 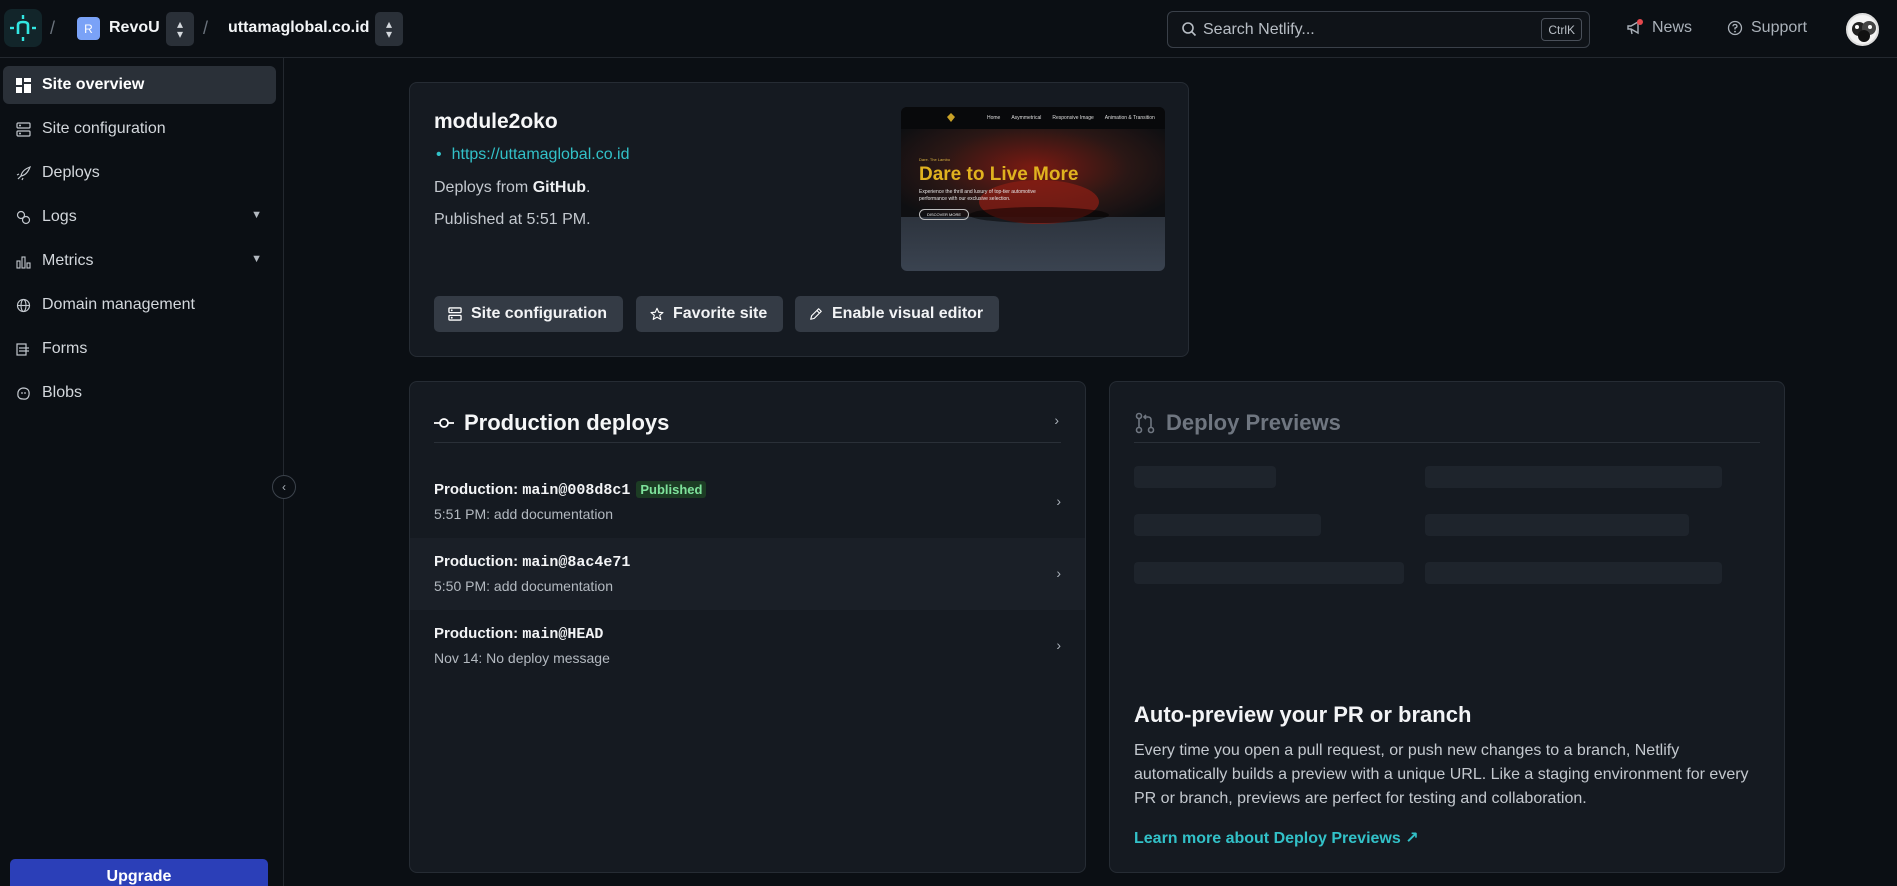 I want to click on button-label: Enable visual editor, so click(x=908, y=313).